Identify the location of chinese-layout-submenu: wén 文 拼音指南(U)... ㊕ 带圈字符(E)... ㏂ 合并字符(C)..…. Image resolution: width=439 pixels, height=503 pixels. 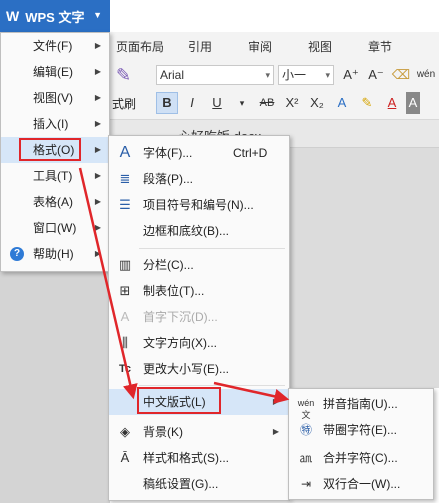
(361, 444).